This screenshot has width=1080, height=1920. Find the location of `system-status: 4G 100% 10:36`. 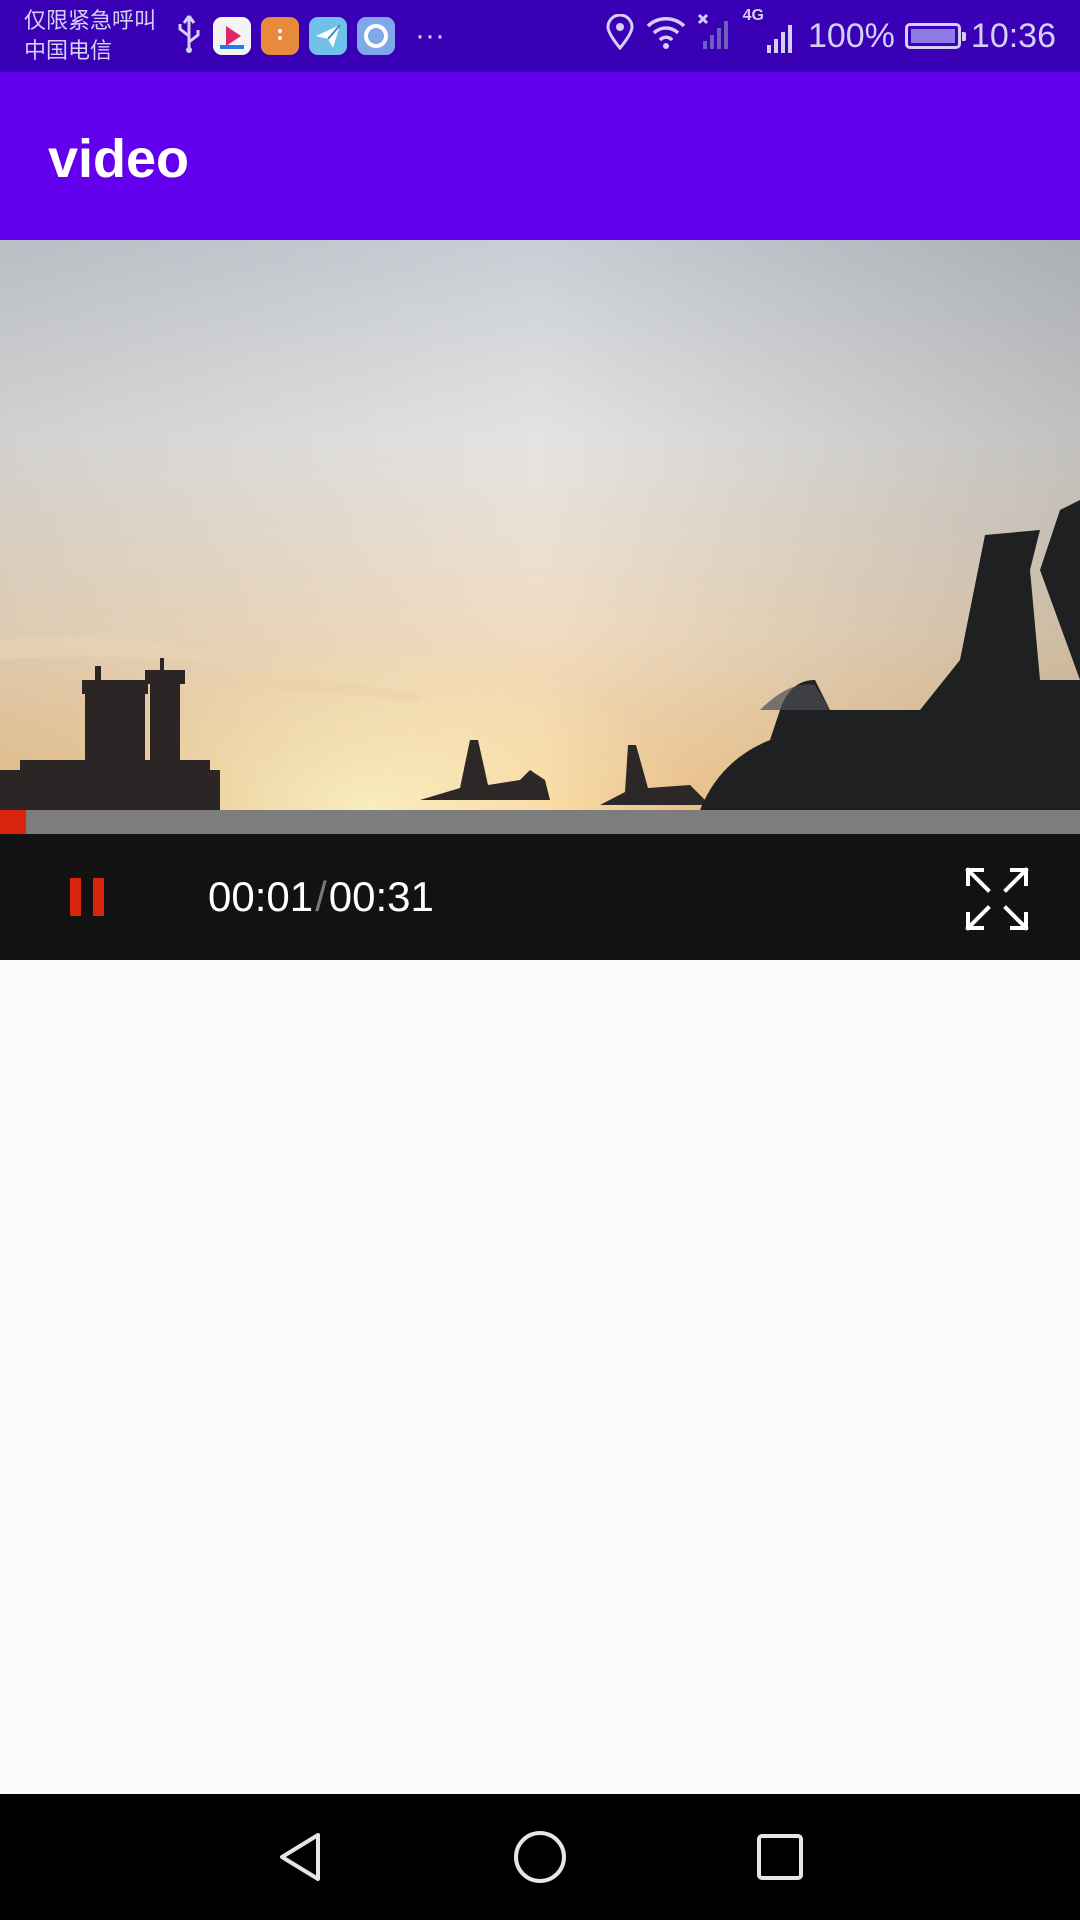

system-status: 4G 100% 10:36 is located at coordinates (830, 36).